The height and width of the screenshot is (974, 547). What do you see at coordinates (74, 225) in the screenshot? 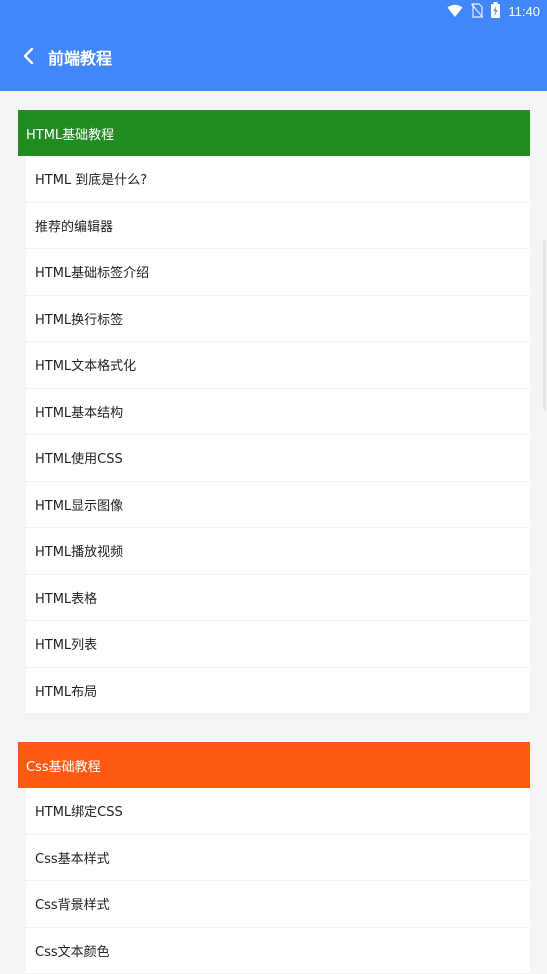
I see `list-item-label: 推荐的编辑器` at bounding box center [74, 225].